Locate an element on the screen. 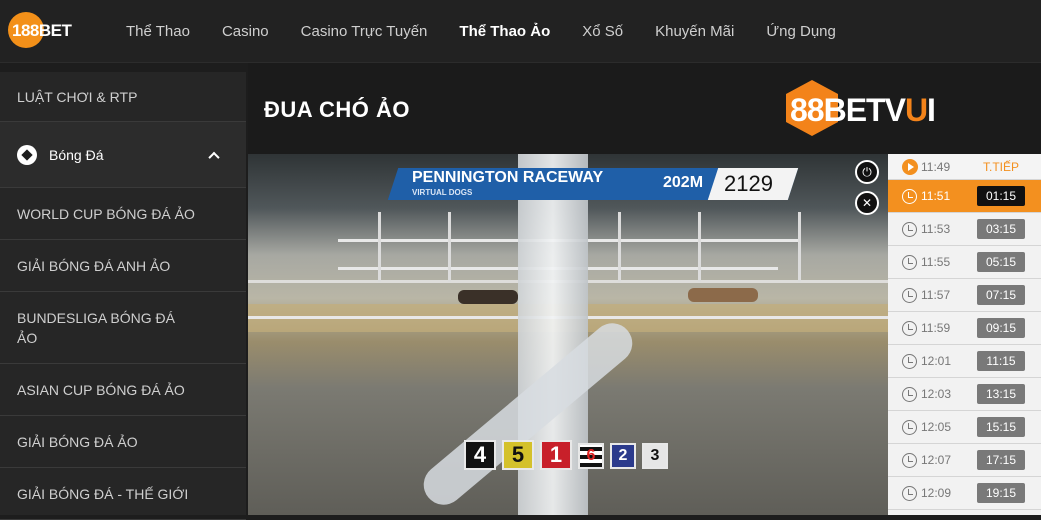 This screenshot has width=1041, height=520. track-name: PENNINGTON RACEWAY is located at coordinates (508, 177).